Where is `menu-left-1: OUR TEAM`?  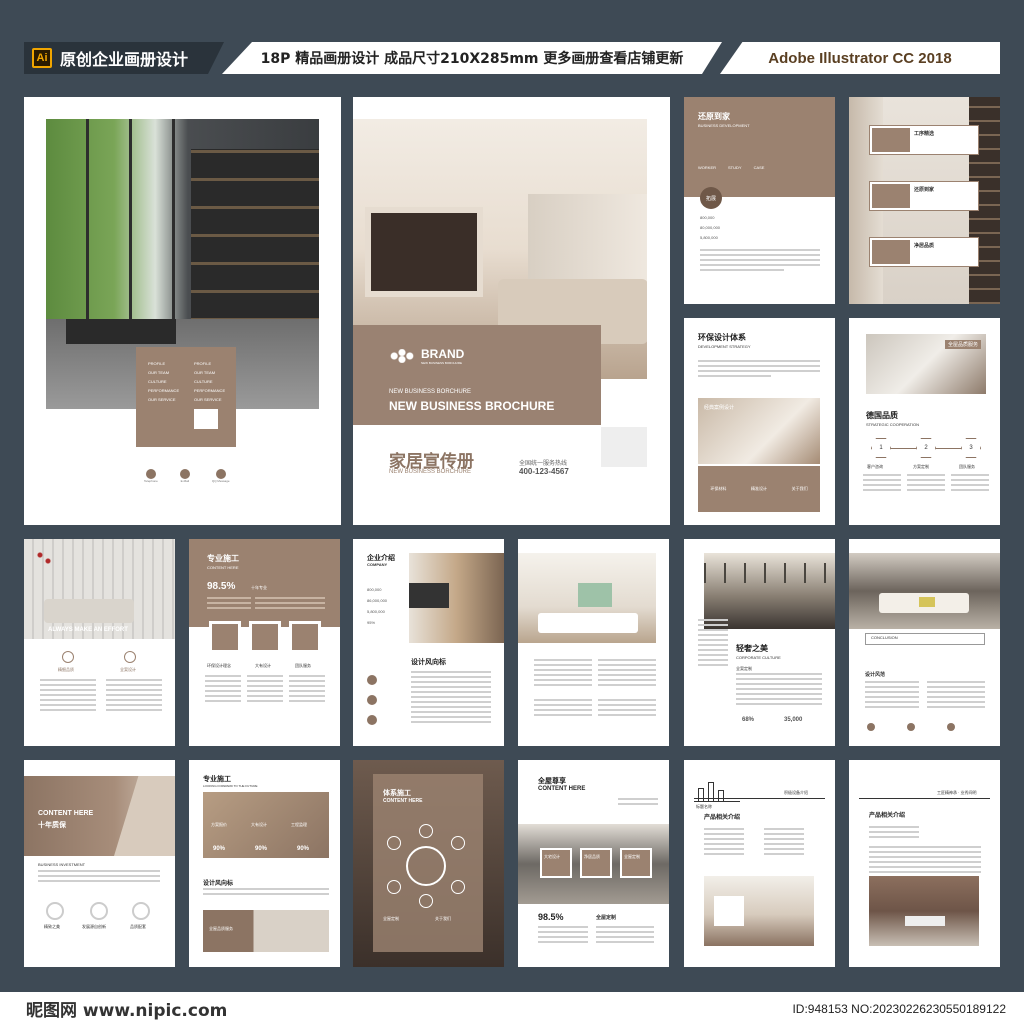
menu-left-1: OUR TEAM is located at coordinates (159, 372).